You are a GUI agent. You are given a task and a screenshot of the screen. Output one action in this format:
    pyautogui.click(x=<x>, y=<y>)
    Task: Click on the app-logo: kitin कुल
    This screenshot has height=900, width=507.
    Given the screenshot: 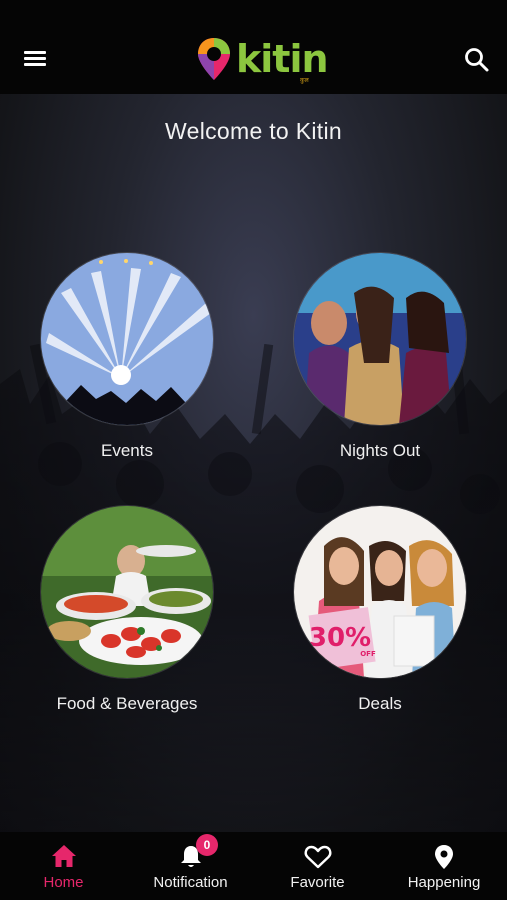 What is the action you would take?
    pyautogui.click(x=262, y=60)
    